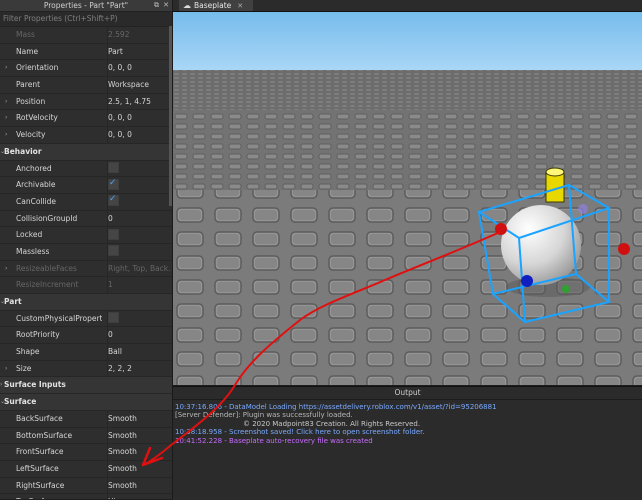 Image resolution: width=642 pixels, height=500 pixels. What do you see at coordinates (25, 34) in the screenshot?
I see `property-name: Mass` at bounding box center [25, 34].